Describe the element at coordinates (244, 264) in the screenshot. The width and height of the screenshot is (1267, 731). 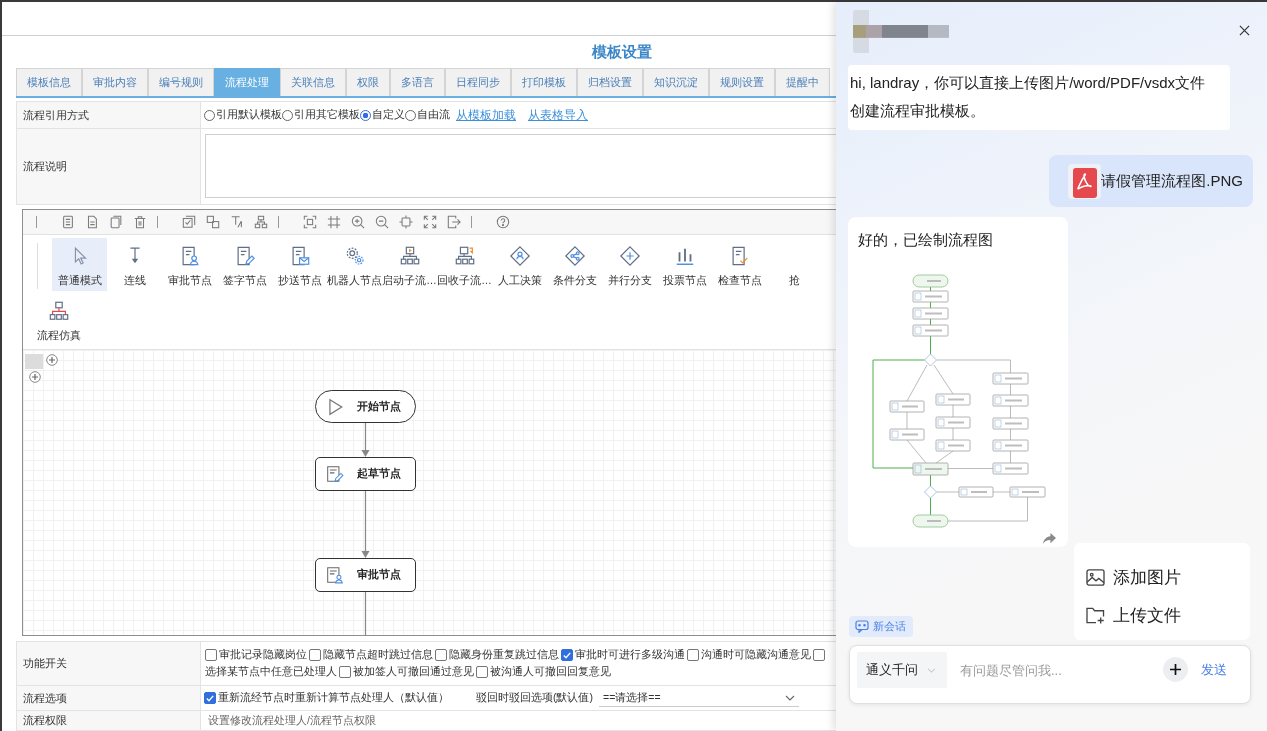
I see `palette-item: 签字节点` at that location.